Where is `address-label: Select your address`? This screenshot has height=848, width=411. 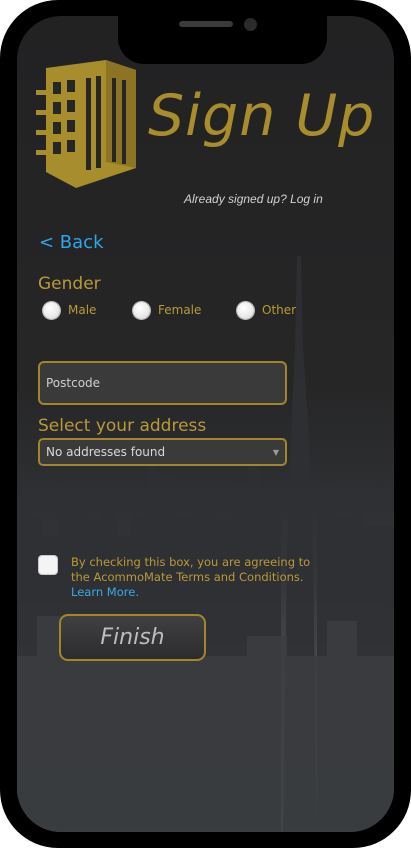
address-label: Select your address is located at coordinates (122, 426).